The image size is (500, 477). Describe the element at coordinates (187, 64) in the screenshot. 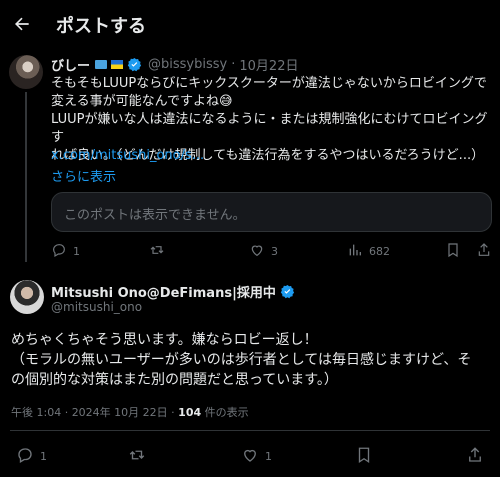

I see `author-handle: @bissybissy` at that location.